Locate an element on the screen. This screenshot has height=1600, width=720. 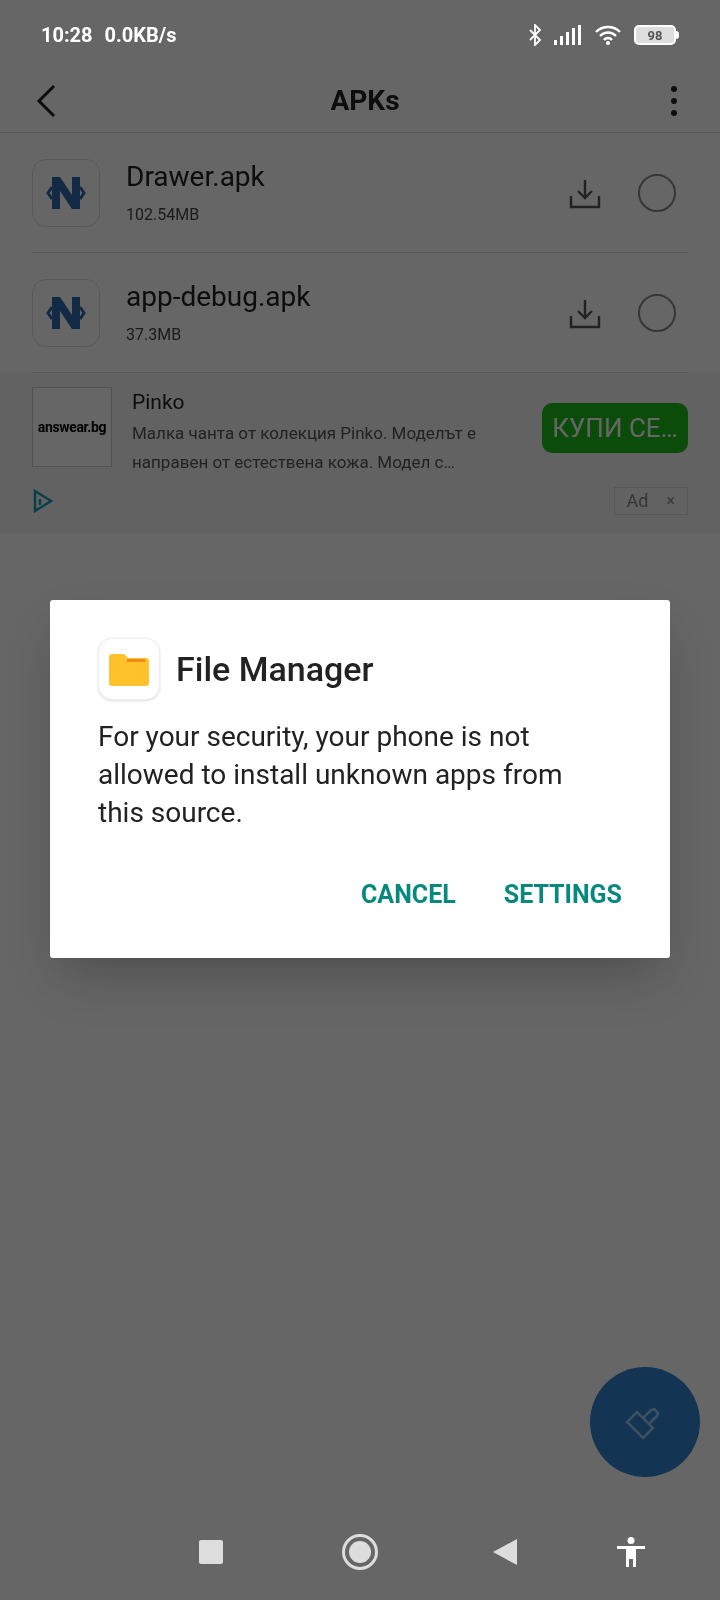
dialog-button: CANCEL is located at coordinates (408, 895).